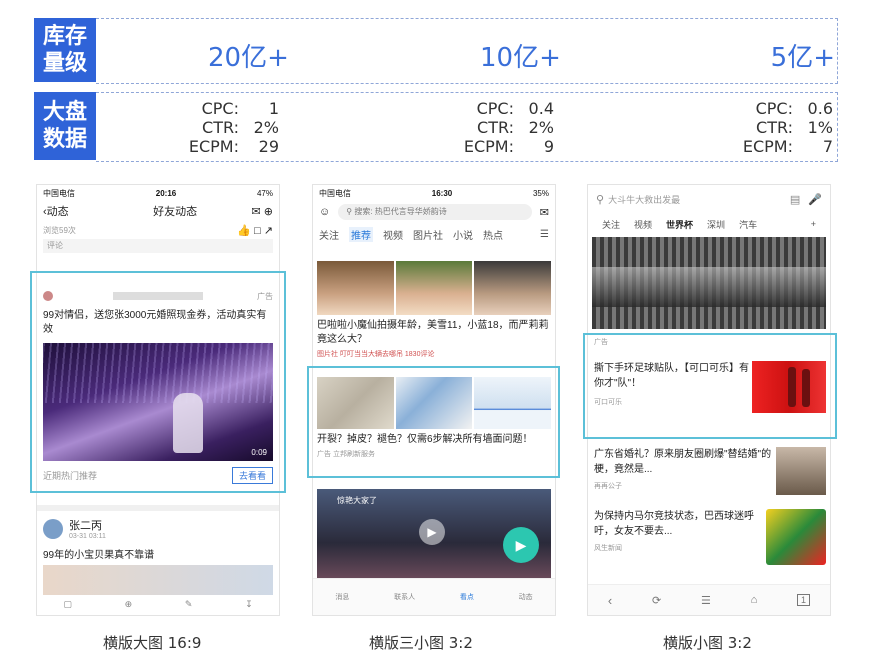 This screenshot has height=659, width=888. What do you see at coordinates (158, 382) in the screenshot?
I see `highlight-large-ad` at bounding box center [158, 382].